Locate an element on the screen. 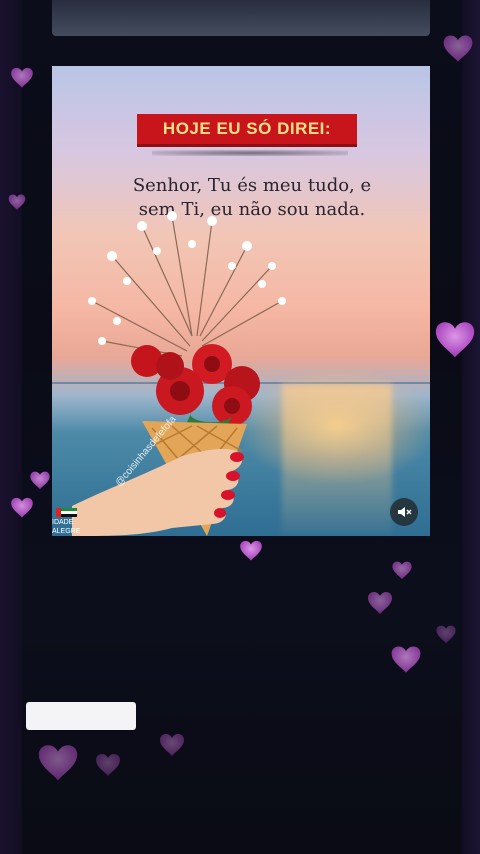 The width and height of the screenshot is (480, 854). mute-button is located at coordinates (404, 512).